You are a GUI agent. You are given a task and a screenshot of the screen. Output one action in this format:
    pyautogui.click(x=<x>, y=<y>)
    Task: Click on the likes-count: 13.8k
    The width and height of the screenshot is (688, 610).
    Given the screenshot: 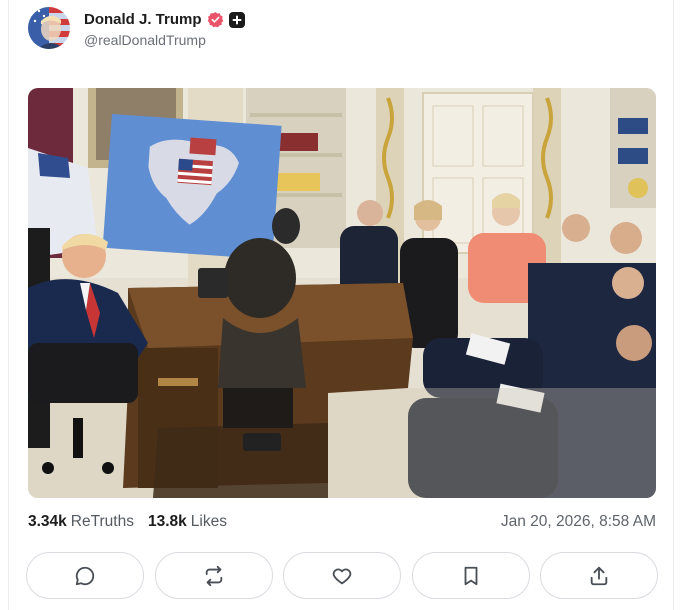 What is the action you would take?
    pyautogui.click(x=167, y=521)
    